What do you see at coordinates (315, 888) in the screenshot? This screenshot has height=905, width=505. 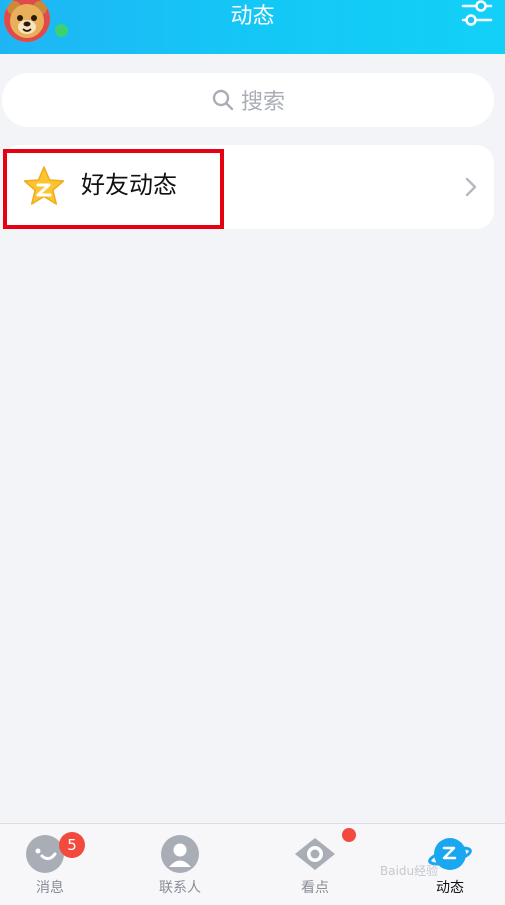 I see `tab-label: 看点` at bounding box center [315, 888].